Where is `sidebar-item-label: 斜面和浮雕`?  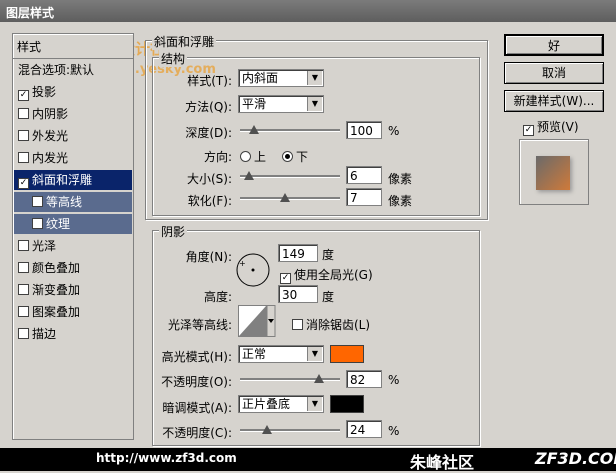 sidebar-item-label: 斜面和浮雕 is located at coordinates (62, 180).